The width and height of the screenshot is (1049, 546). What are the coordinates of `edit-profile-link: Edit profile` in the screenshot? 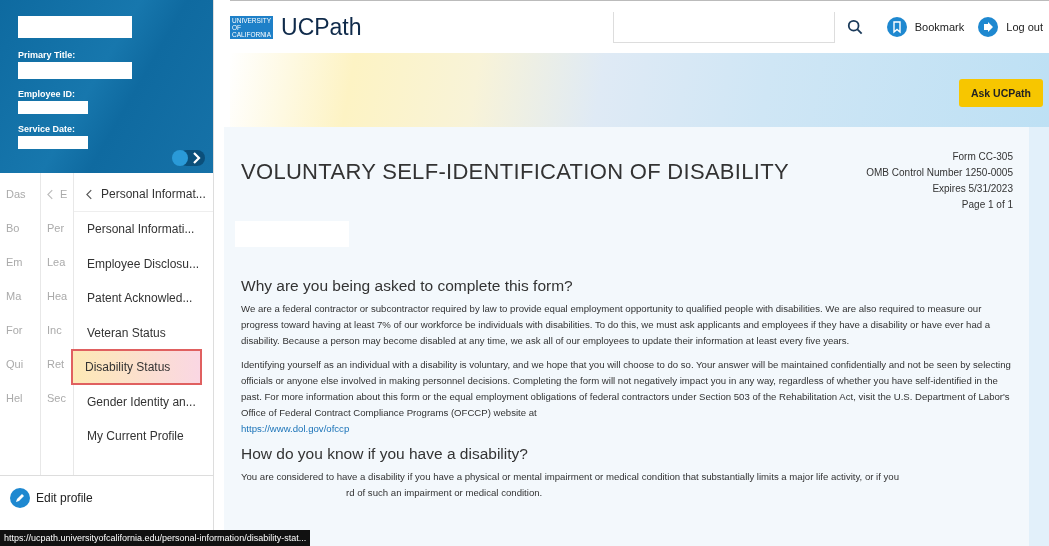 It's located at (64, 498).